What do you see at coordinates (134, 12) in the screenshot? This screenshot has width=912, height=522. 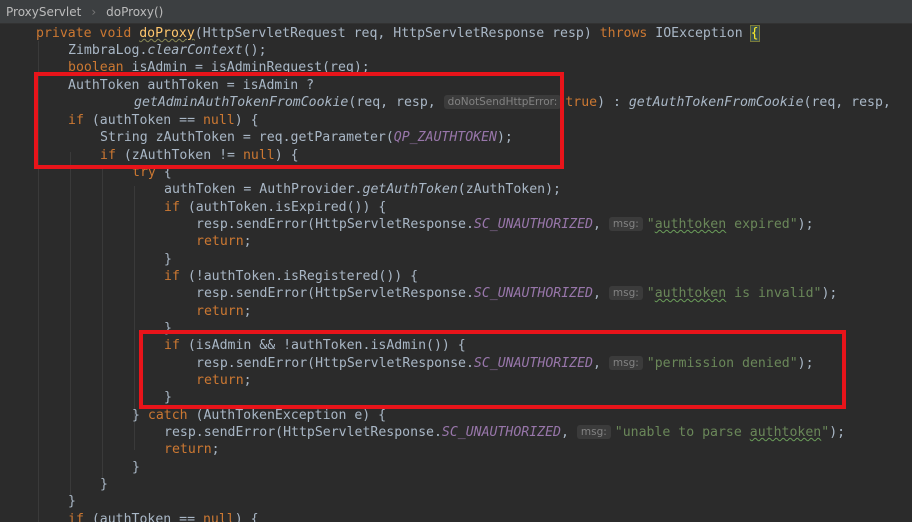 I see `breadcrumb-method: doProxy()` at bounding box center [134, 12].